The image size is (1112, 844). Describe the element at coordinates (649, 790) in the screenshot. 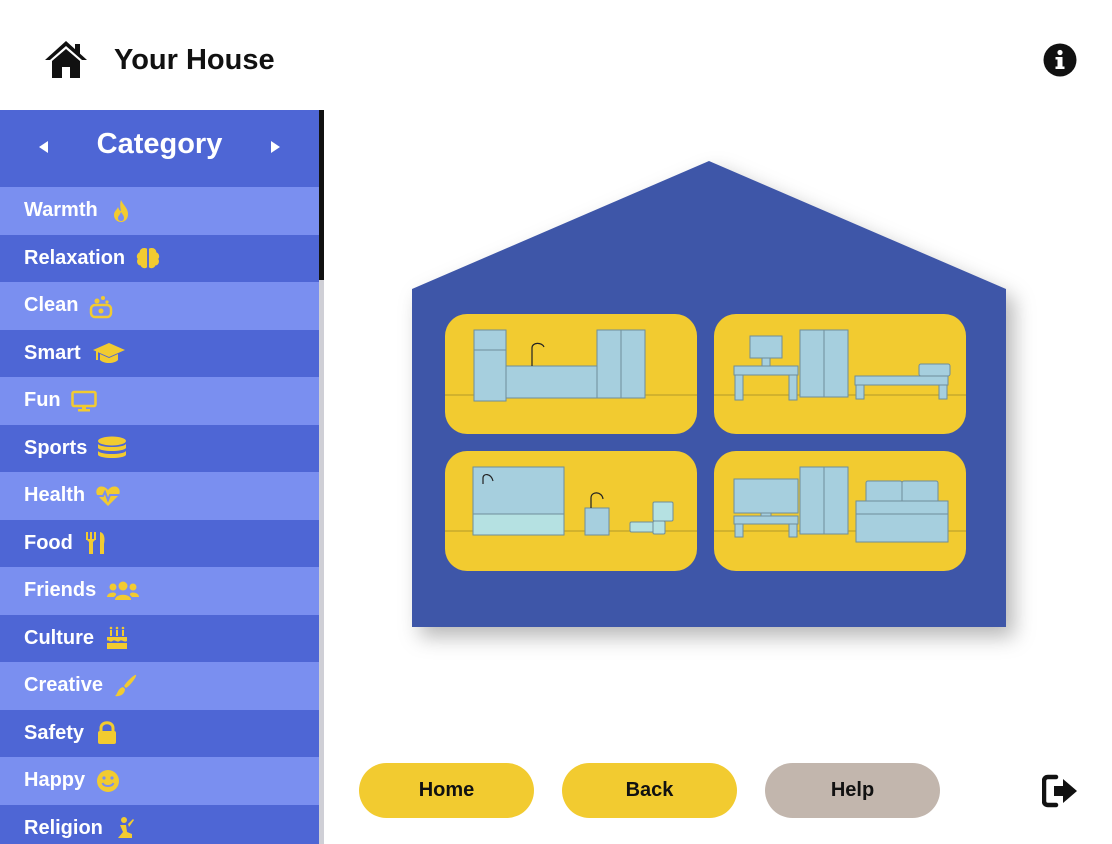

I see `back-button: Back` at that location.